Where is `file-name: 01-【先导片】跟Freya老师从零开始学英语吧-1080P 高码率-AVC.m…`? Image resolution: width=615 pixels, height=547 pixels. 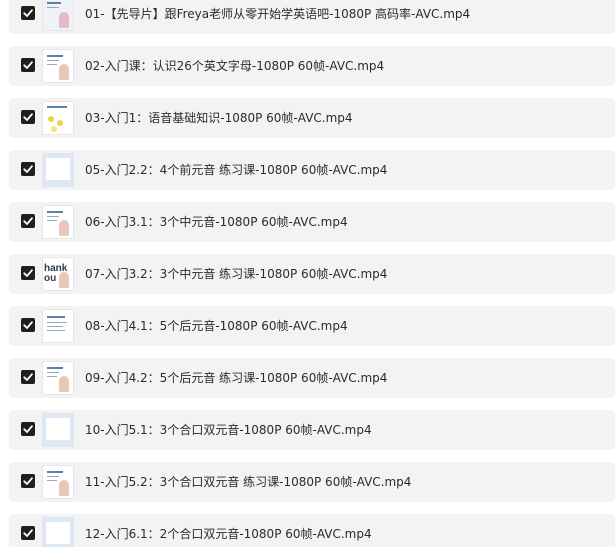 file-name: 01-【先导片】跟Freya老师从零开始学英语吧-1080P 高码率-AVC.m… is located at coordinates (278, 14).